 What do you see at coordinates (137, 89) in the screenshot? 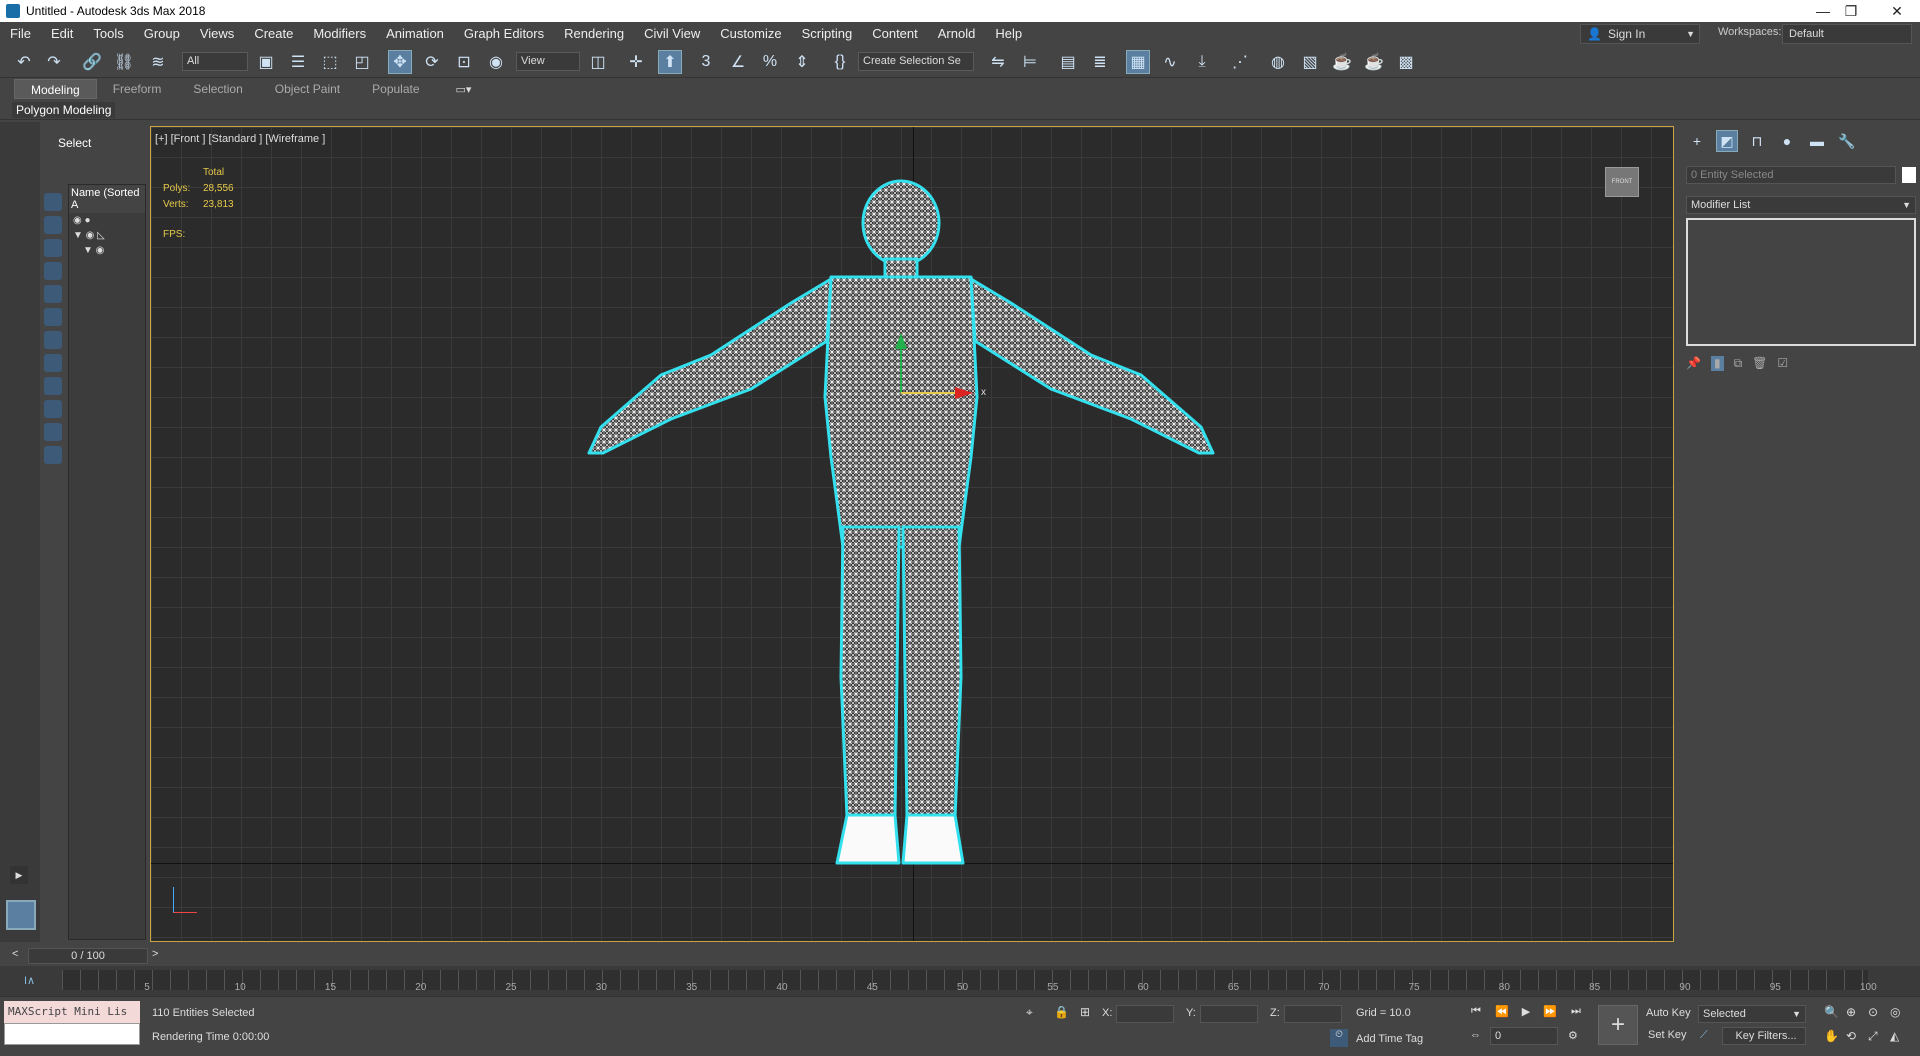
I see `tab-freeform: Freeform` at bounding box center [137, 89].